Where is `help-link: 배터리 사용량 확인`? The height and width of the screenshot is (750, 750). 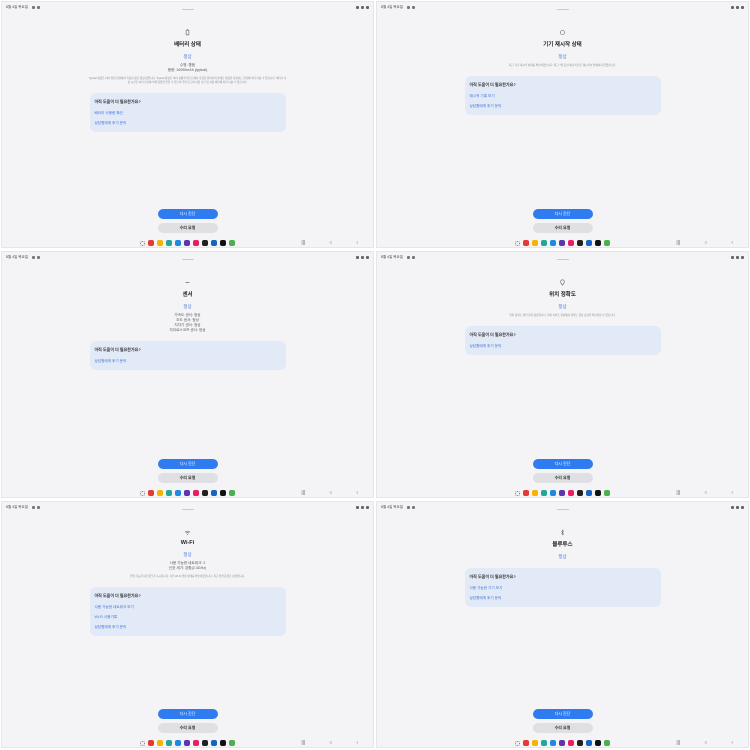 help-link: 배터리 사용량 확인 is located at coordinates (188, 113).